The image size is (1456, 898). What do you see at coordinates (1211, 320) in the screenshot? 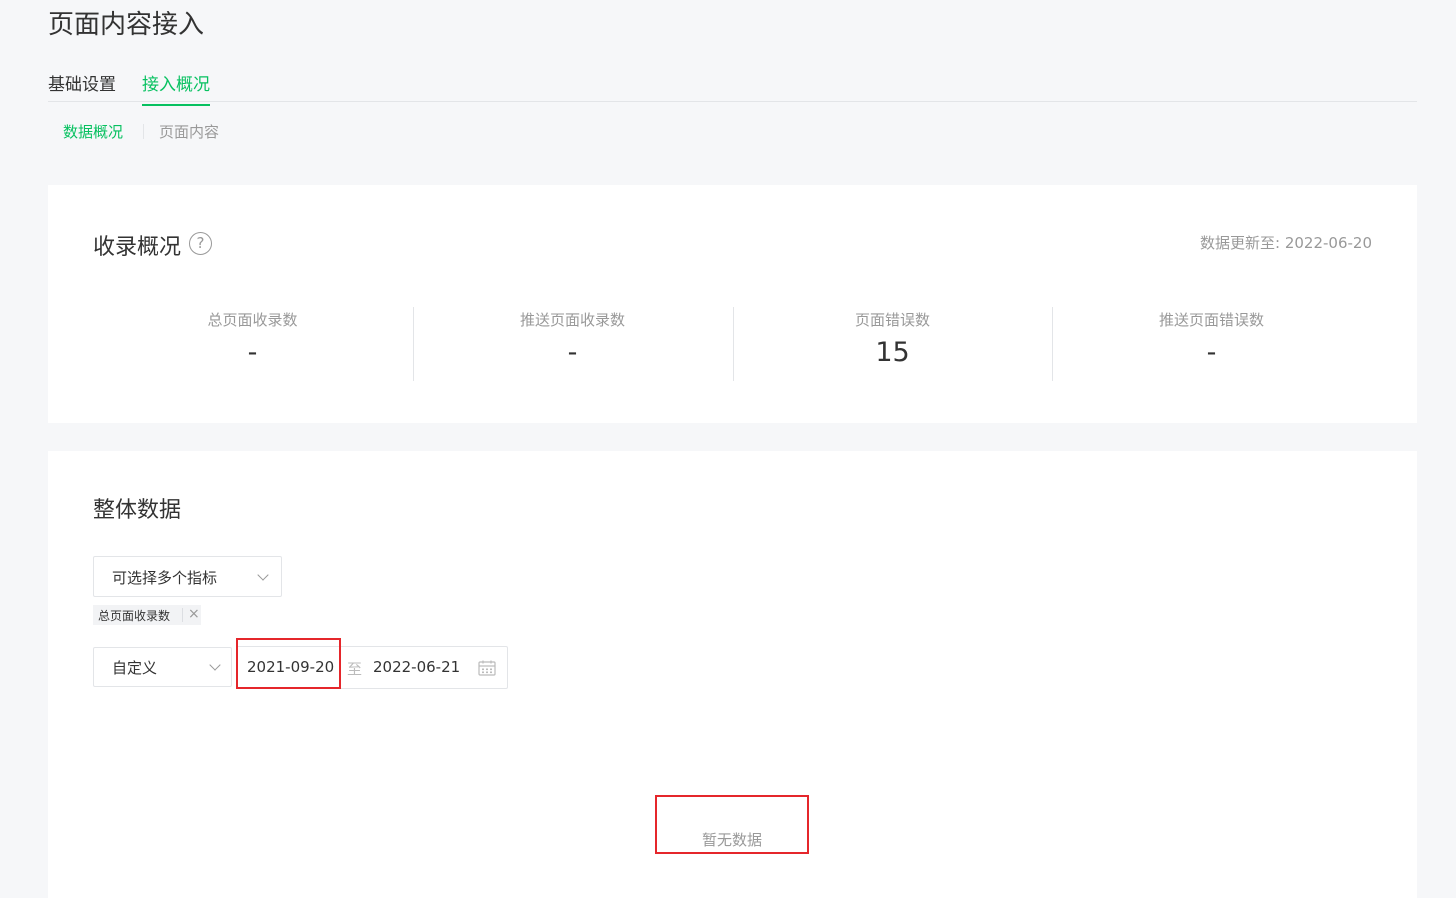
I see `stat-label: 推送页面错误数` at bounding box center [1211, 320].